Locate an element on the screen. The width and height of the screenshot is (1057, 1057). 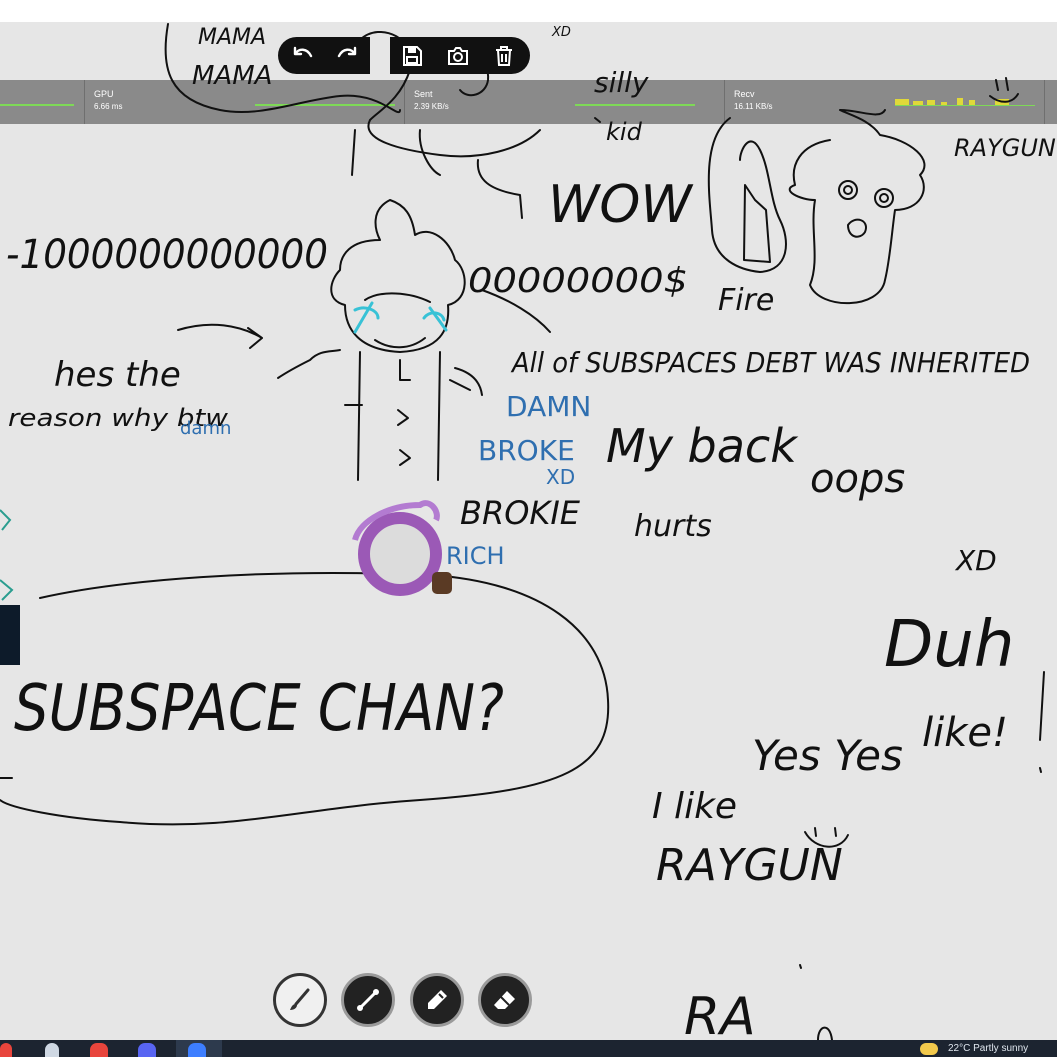
drawn-text: My back is located at coordinates (702, 446).